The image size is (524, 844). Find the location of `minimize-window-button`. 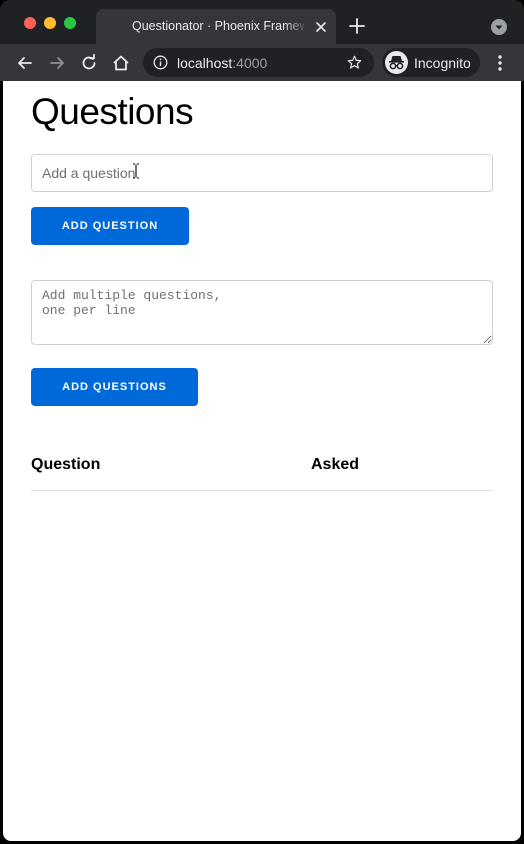

minimize-window-button is located at coordinates (50, 23).